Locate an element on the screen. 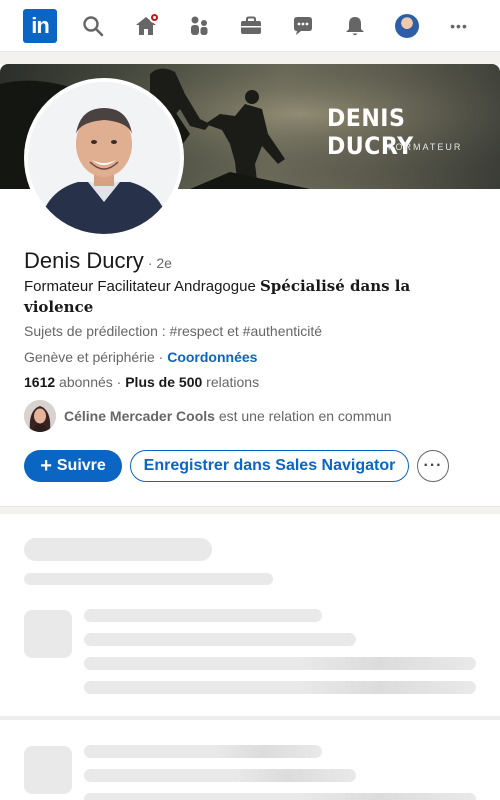  save-sales-navigator-button: Enregistrer dans Sales Navigator is located at coordinates (269, 466).